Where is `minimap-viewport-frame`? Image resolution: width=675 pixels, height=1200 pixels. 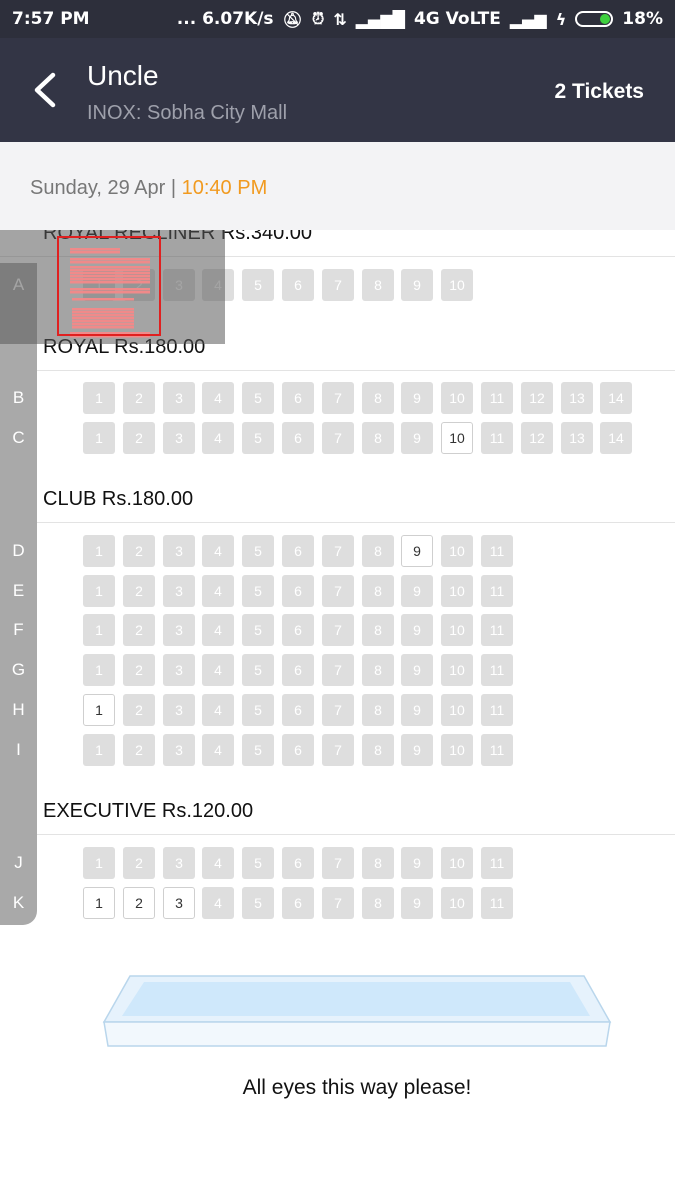 minimap-viewport-frame is located at coordinates (109, 286).